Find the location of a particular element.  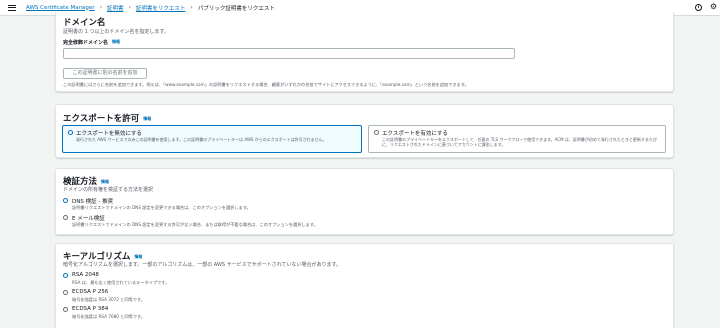

breadcrumb-certificates: 証明書 is located at coordinates (115, 8).